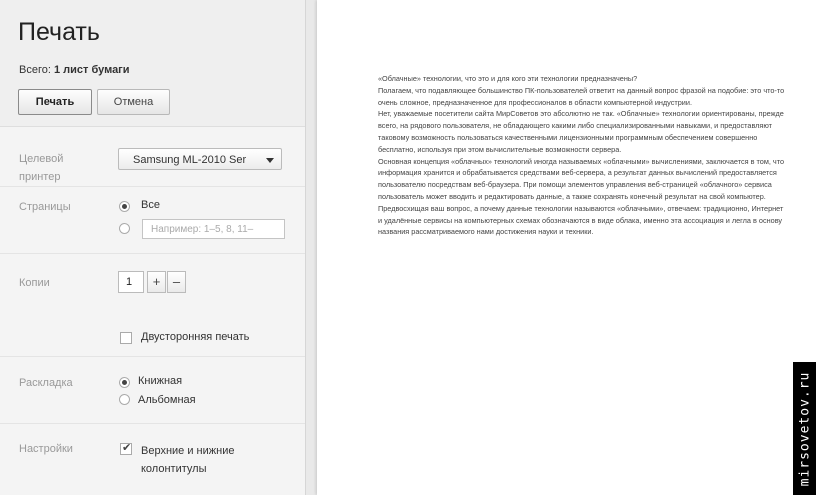 This screenshot has height=495, width=816. Describe the element at coordinates (270, 160) in the screenshot. I see `chevron-down-icon` at that location.